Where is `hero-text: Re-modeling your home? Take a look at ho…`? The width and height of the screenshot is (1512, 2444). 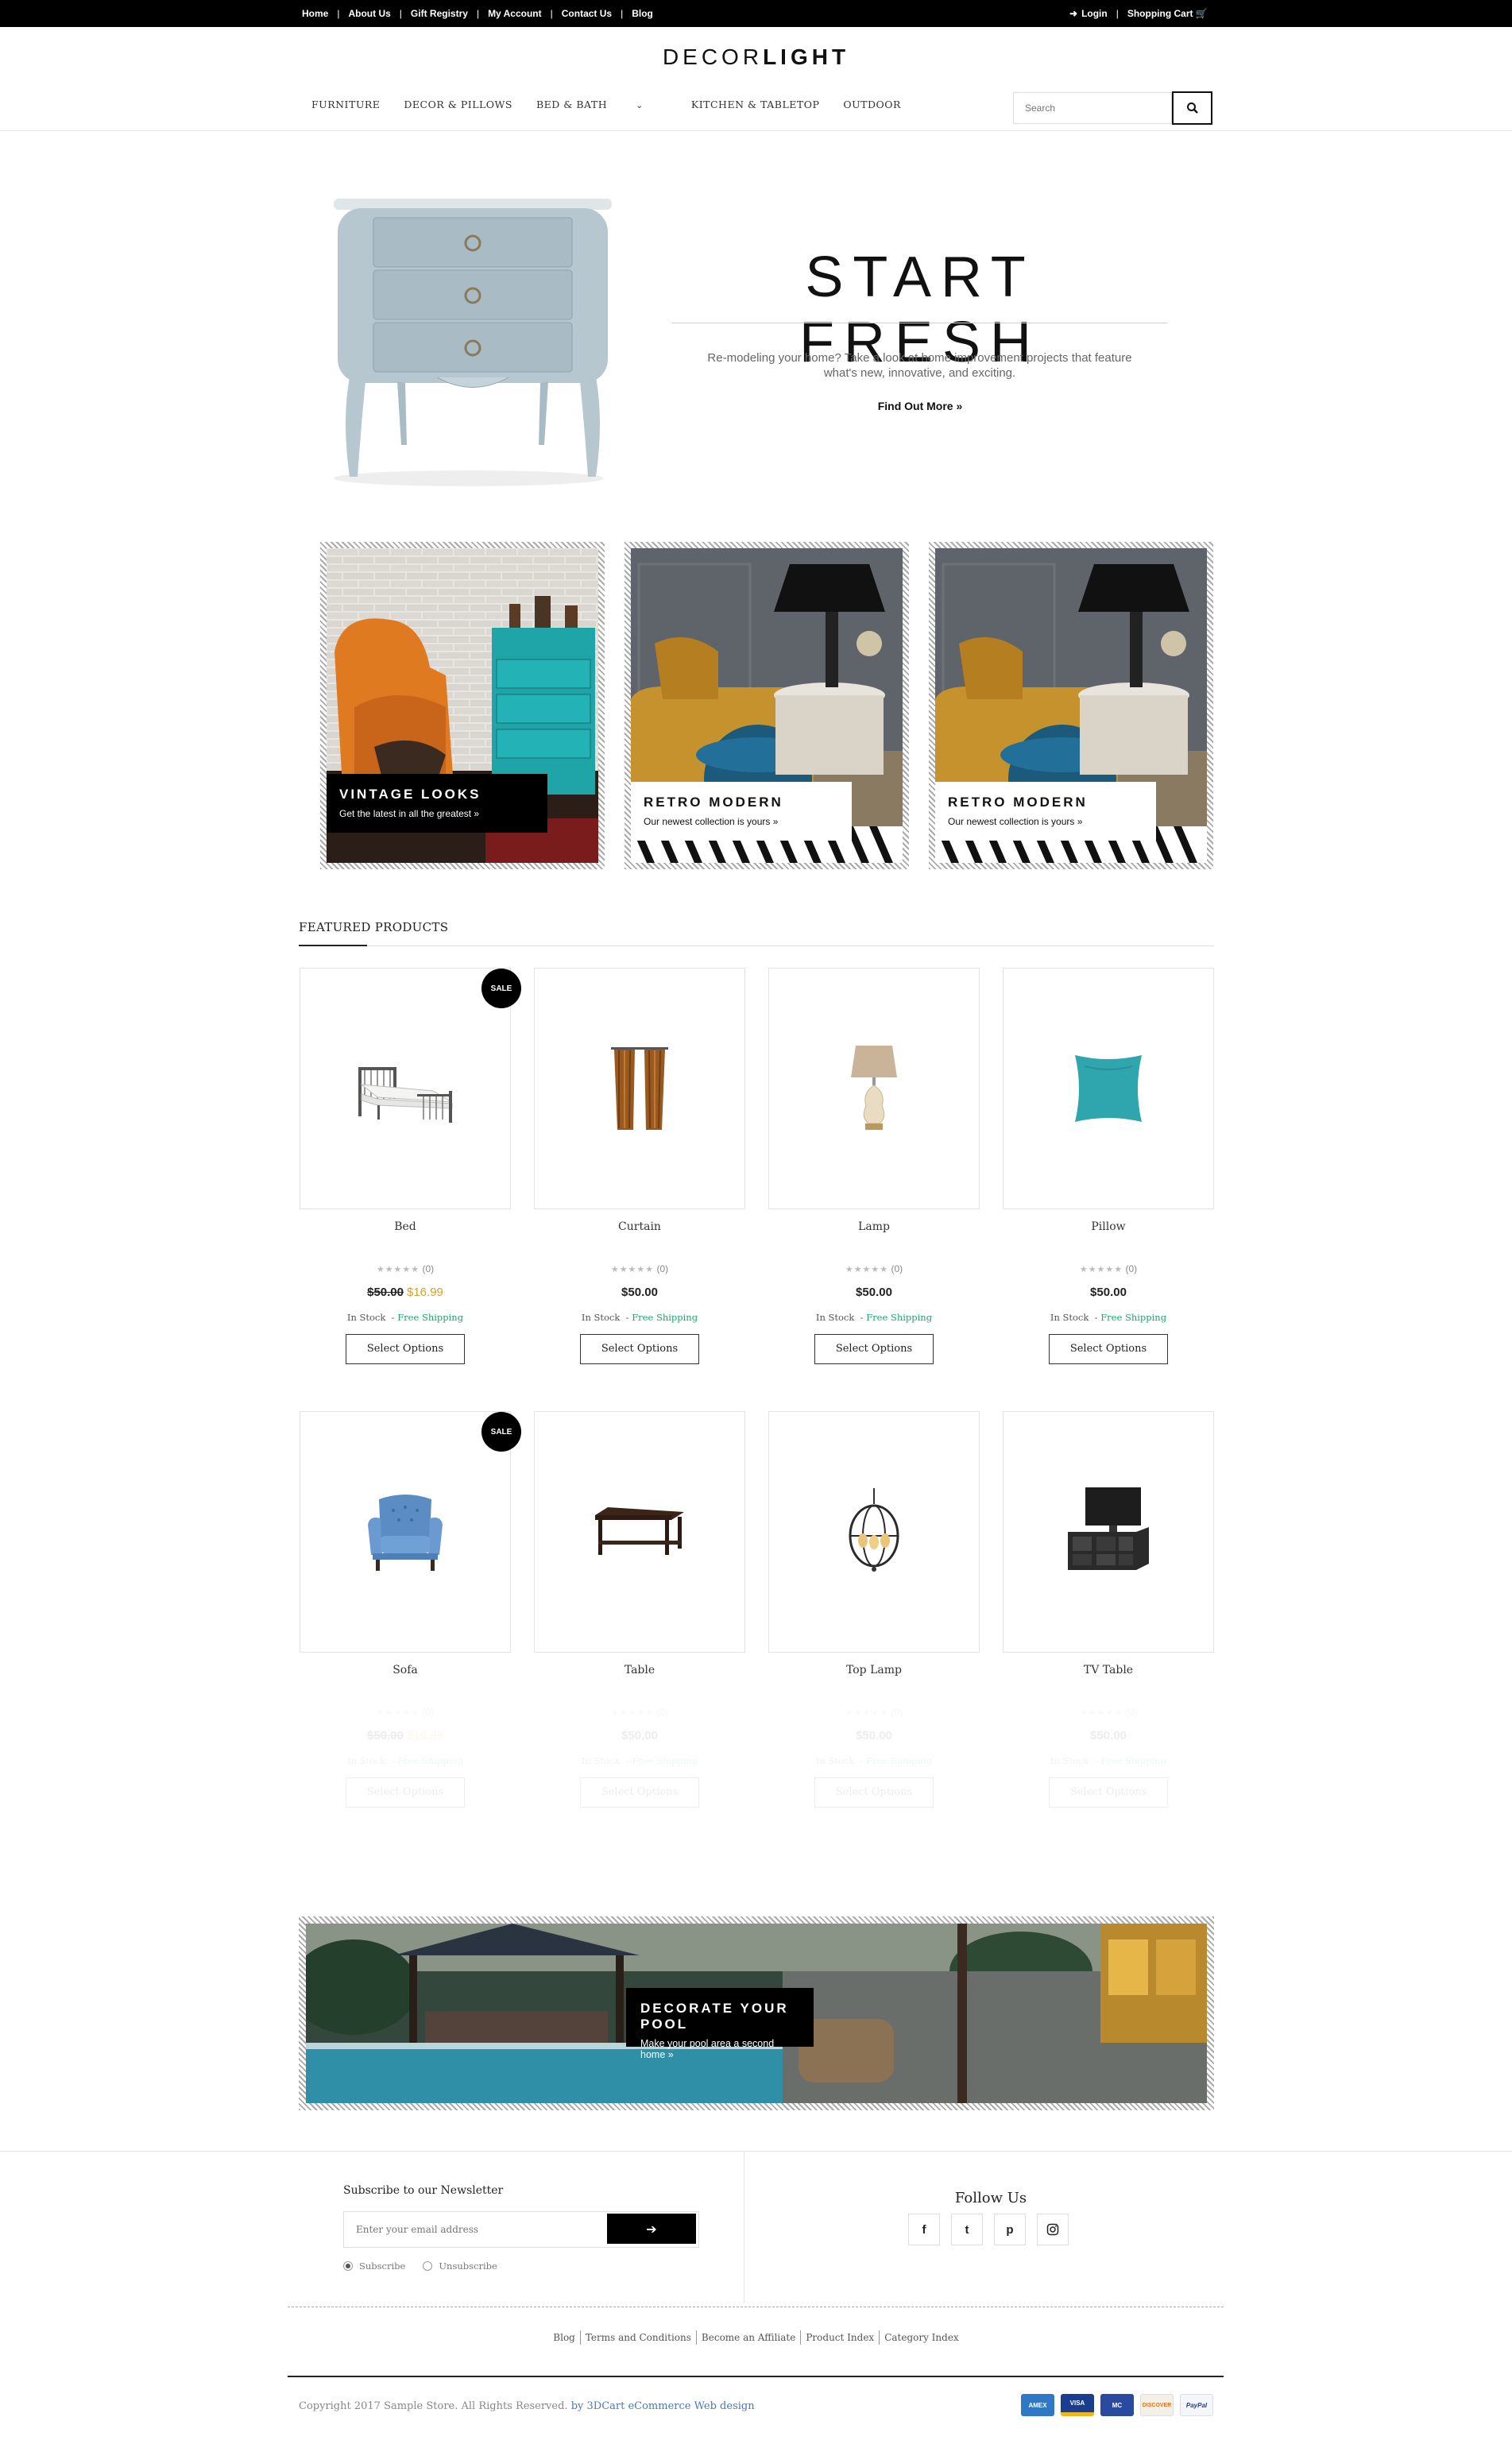 hero-text: Re-modeling your home? Take a look at ho… is located at coordinates (919, 366).